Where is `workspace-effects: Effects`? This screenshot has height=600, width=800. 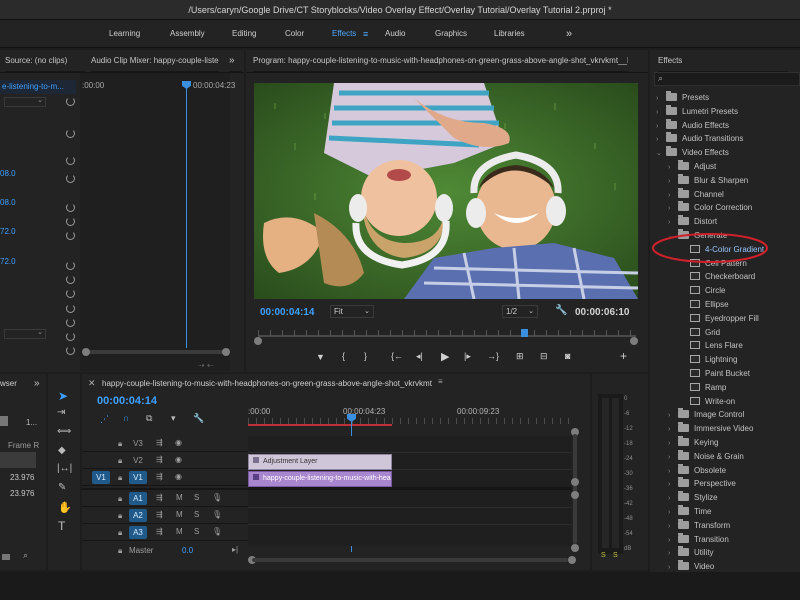
workspace-effects: Effects is located at coordinates (344, 34).